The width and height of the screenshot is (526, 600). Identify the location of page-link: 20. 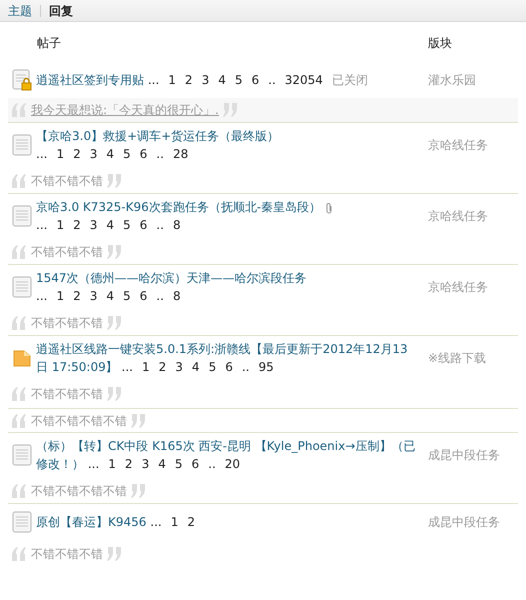
(232, 464).